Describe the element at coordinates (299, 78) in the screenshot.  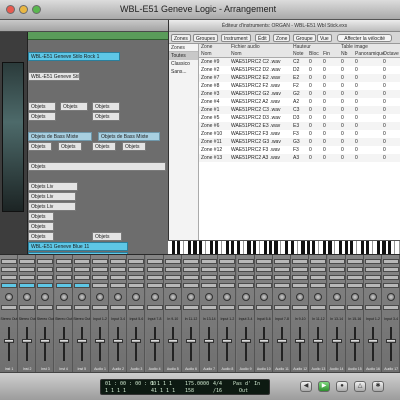
I see `zone-row: Zone #7 WAE51PRC2 E2 .wav E2 0 0 0 0 0` at that location.